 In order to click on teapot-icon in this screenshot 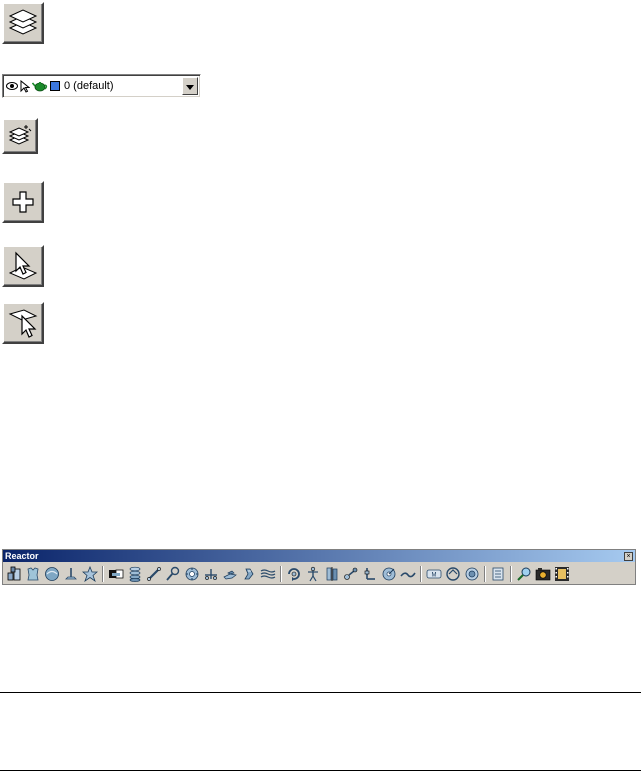, I will do `click(40, 86)`.